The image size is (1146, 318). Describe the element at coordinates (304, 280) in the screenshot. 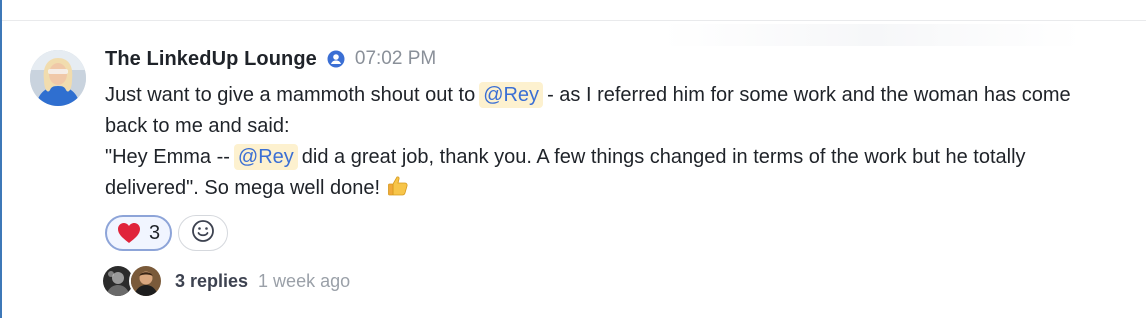

I see `last-reply-time: 1 week ago` at that location.